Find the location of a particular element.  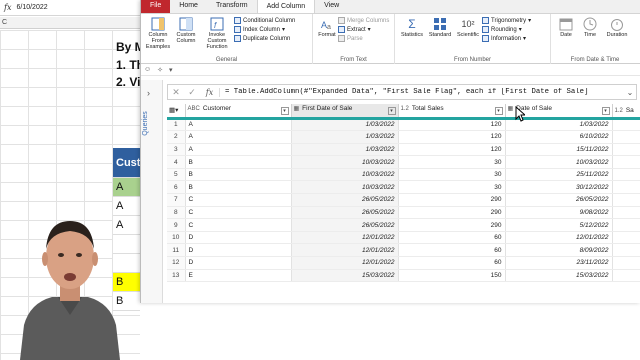

tab-file: File is located at coordinates (156, 6).